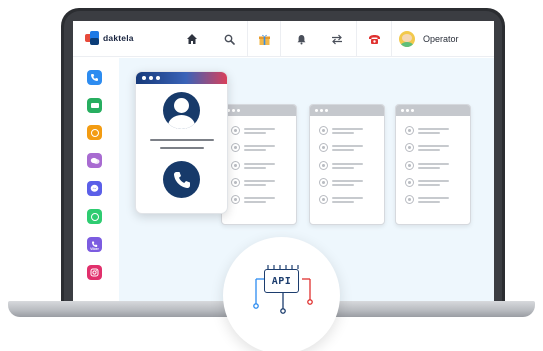 The width and height of the screenshot is (543, 351). Describe the element at coordinates (94, 188) in the screenshot. I see `messenger-channel-icon` at that location.